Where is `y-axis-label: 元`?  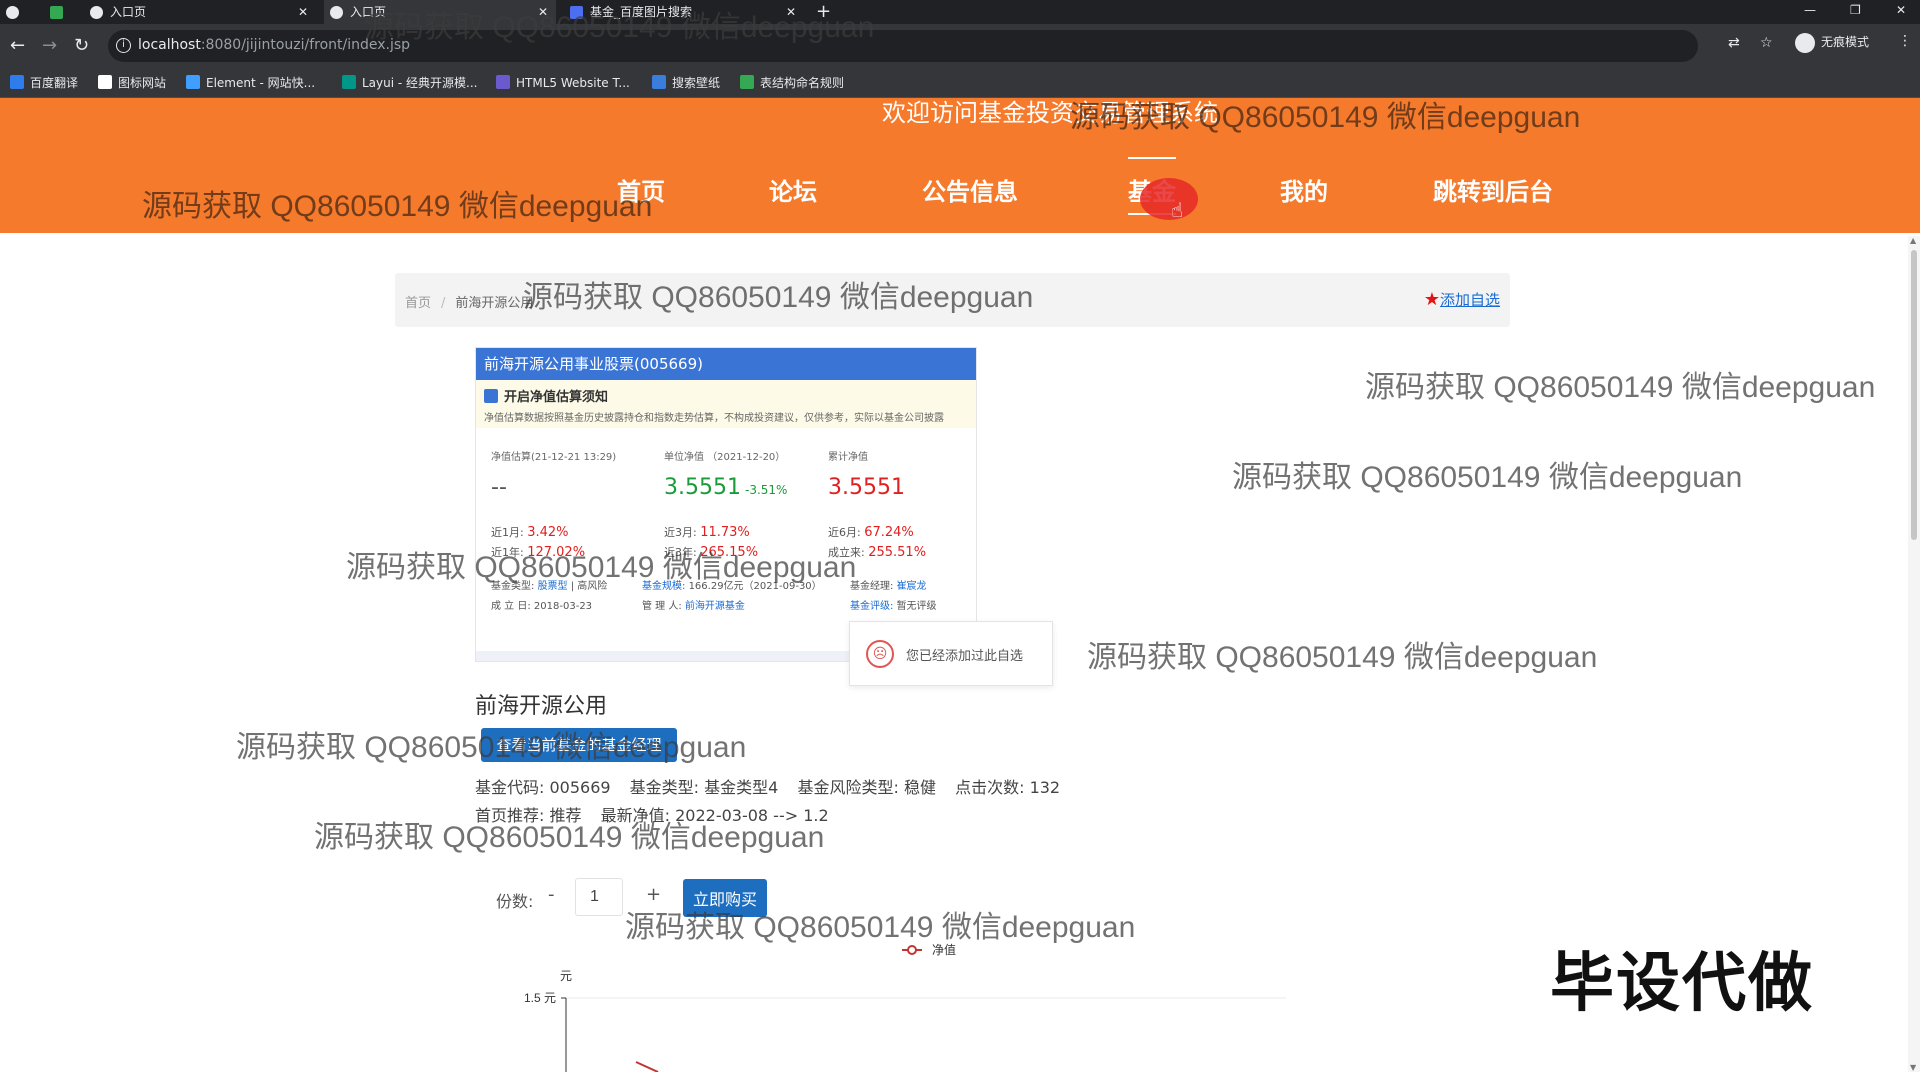 y-axis-label: 元 is located at coordinates (566, 976).